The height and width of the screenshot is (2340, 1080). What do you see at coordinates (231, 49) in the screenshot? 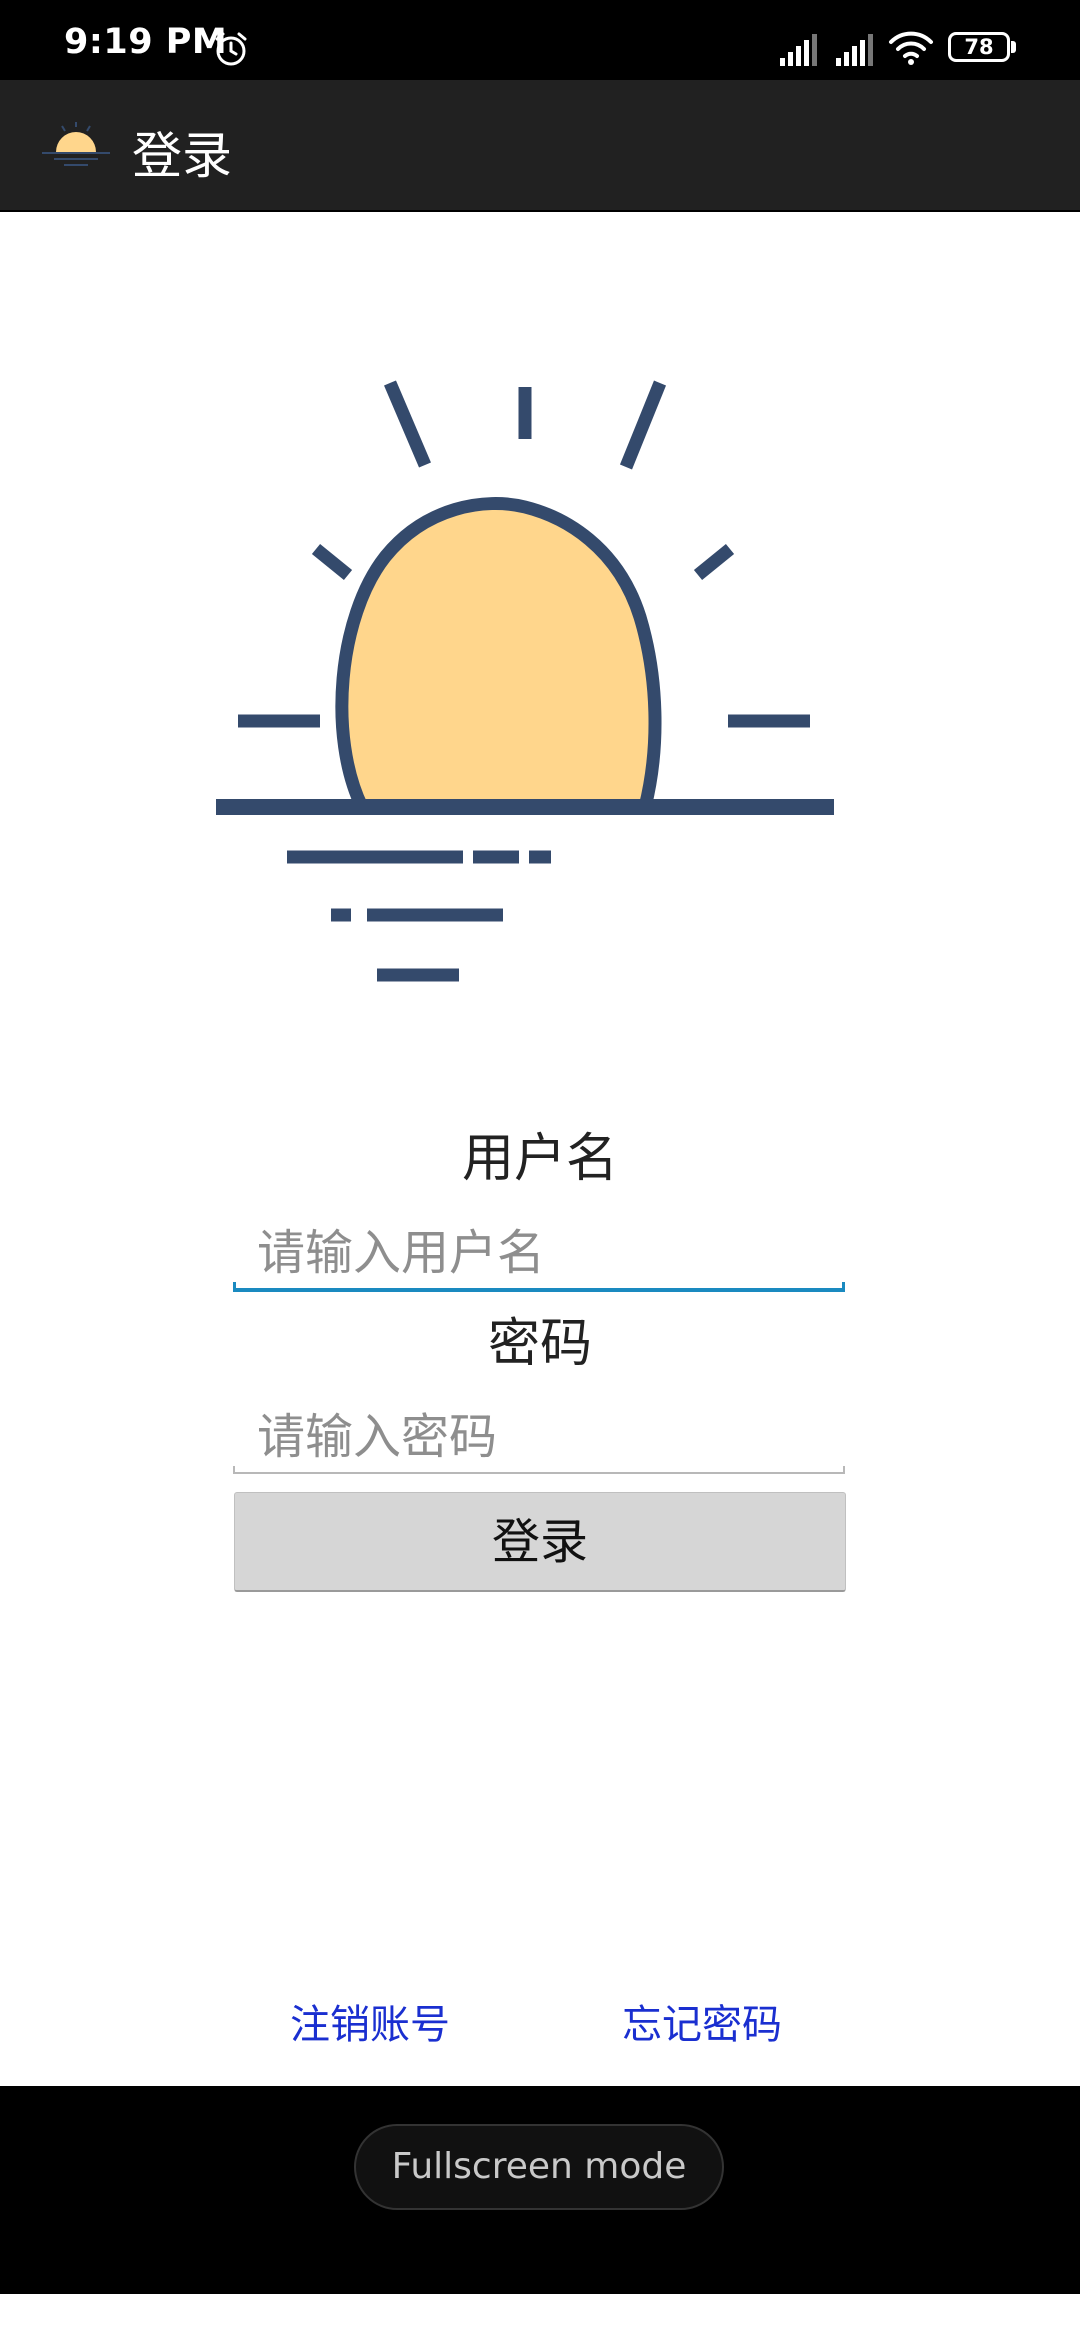
I see `alarm-icon` at bounding box center [231, 49].